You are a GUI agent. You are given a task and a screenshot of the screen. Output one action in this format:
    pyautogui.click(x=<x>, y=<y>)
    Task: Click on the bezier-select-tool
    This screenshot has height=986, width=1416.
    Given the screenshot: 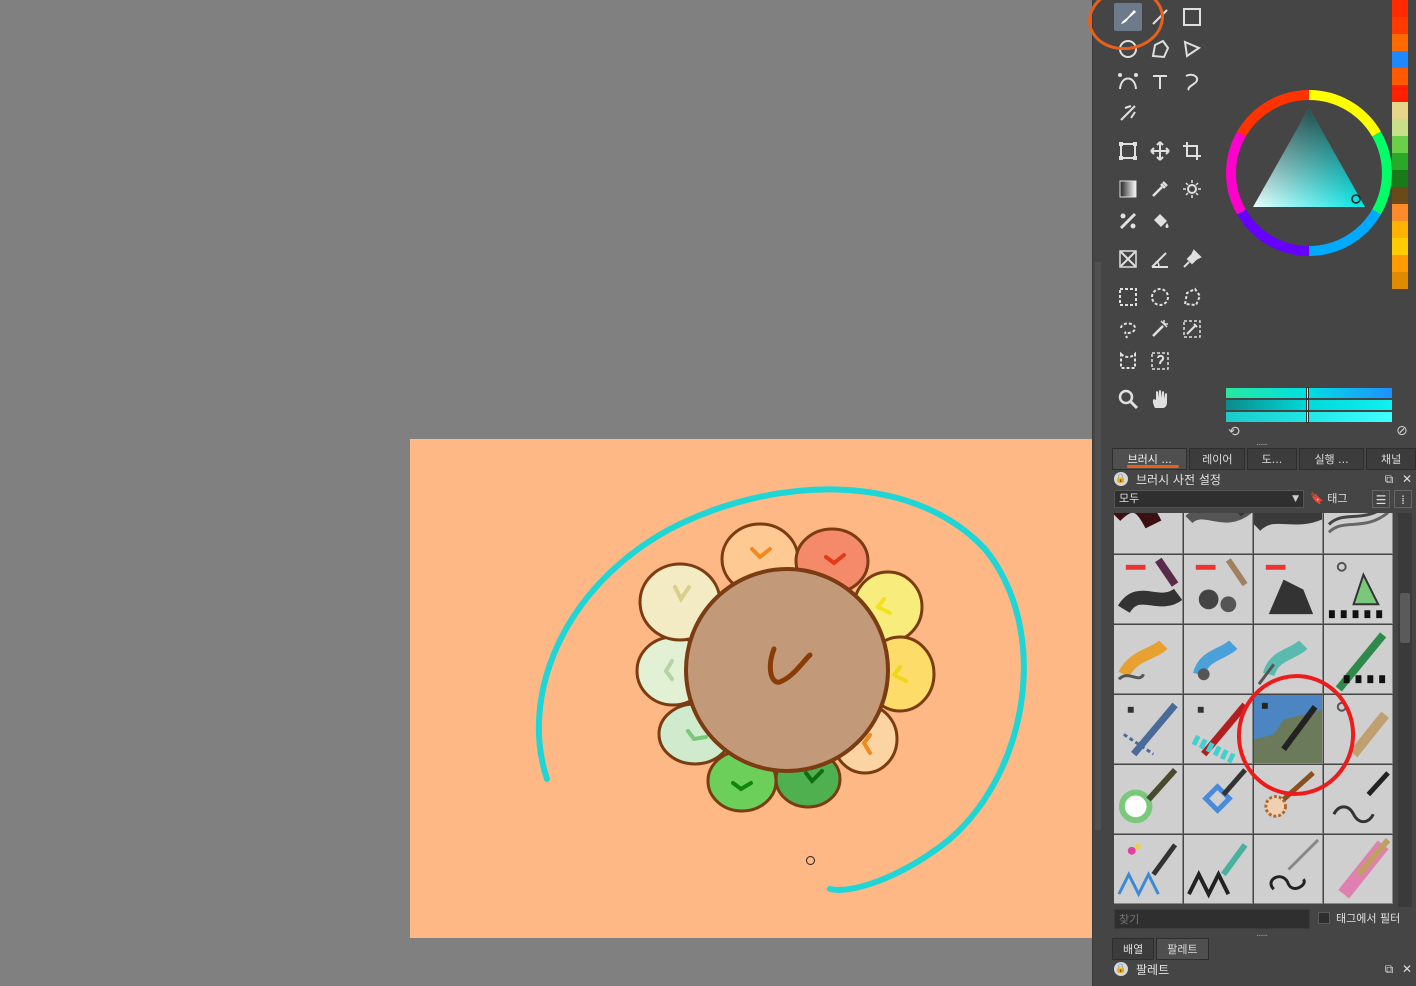 What is the action you would take?
    pyautogui.click(x=1128, y=361)
    